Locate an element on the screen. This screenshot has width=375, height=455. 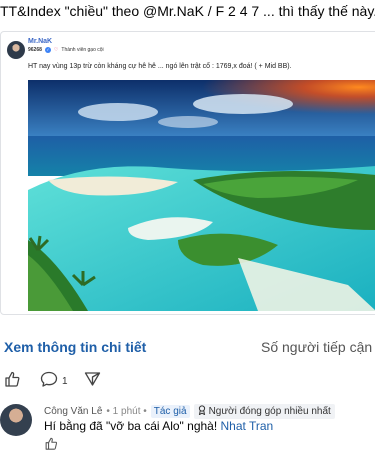
thumbs-up-icon is located at coordinates (12, 381).